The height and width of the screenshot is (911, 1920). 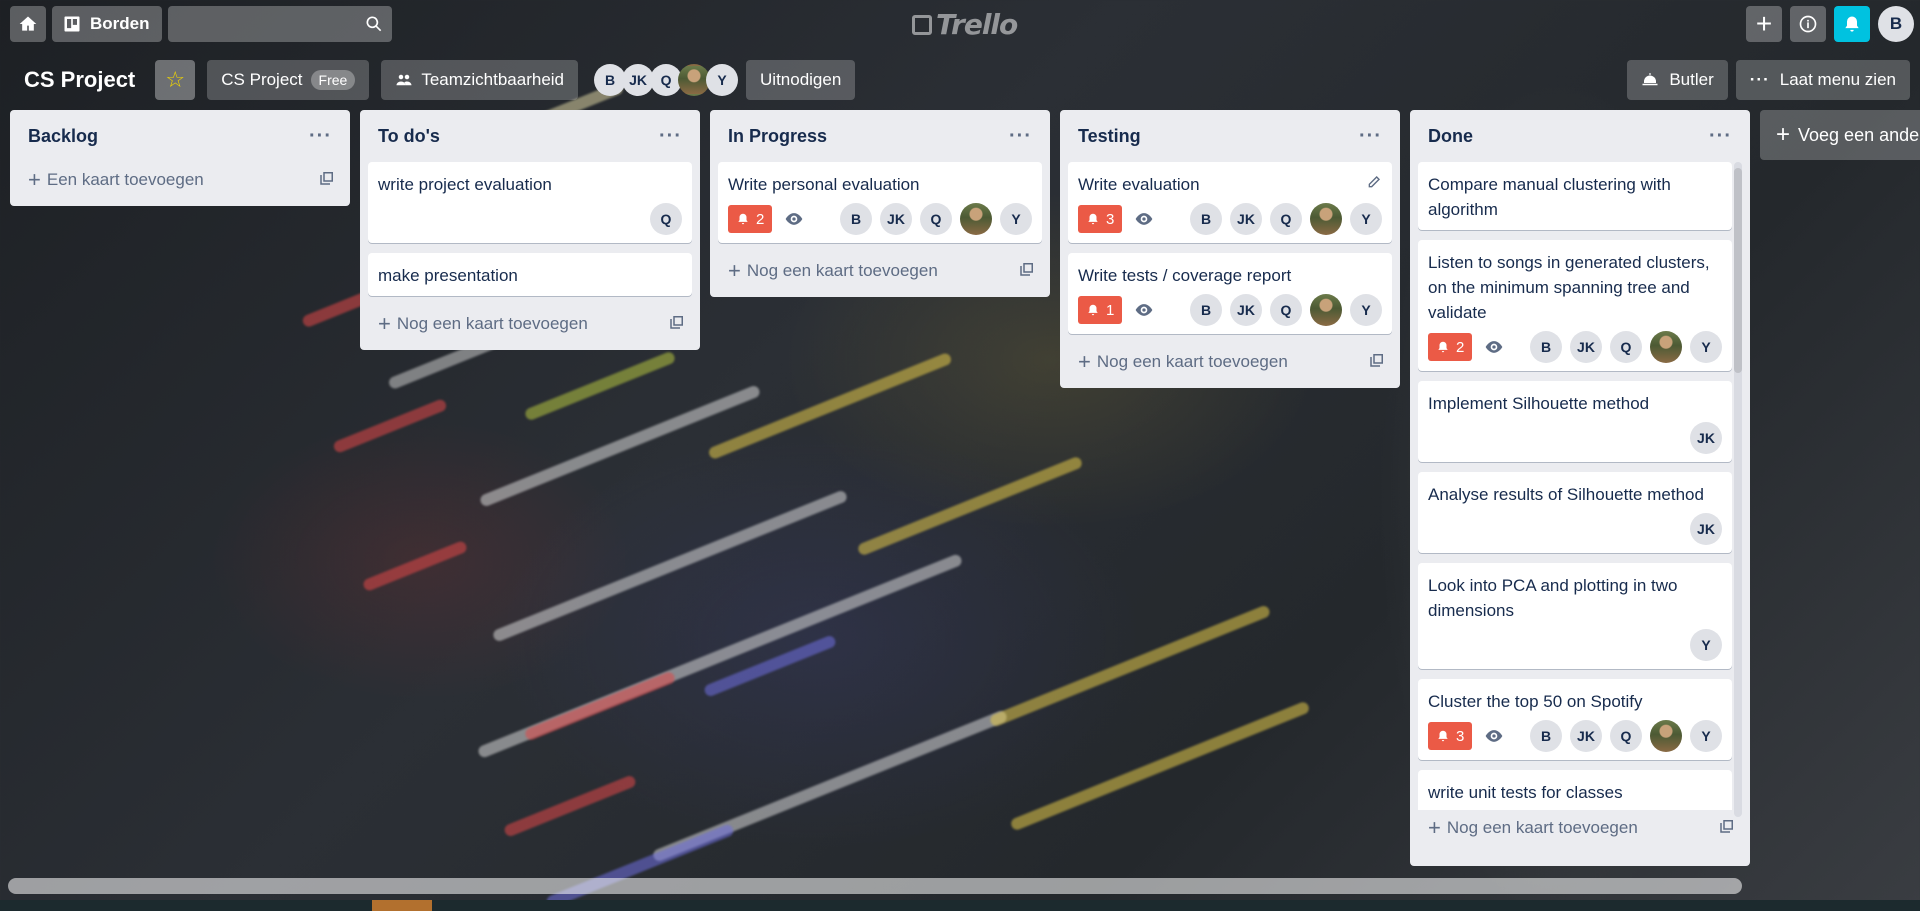 I want to click on member-avatar: Y, so click(x=722, y=80).